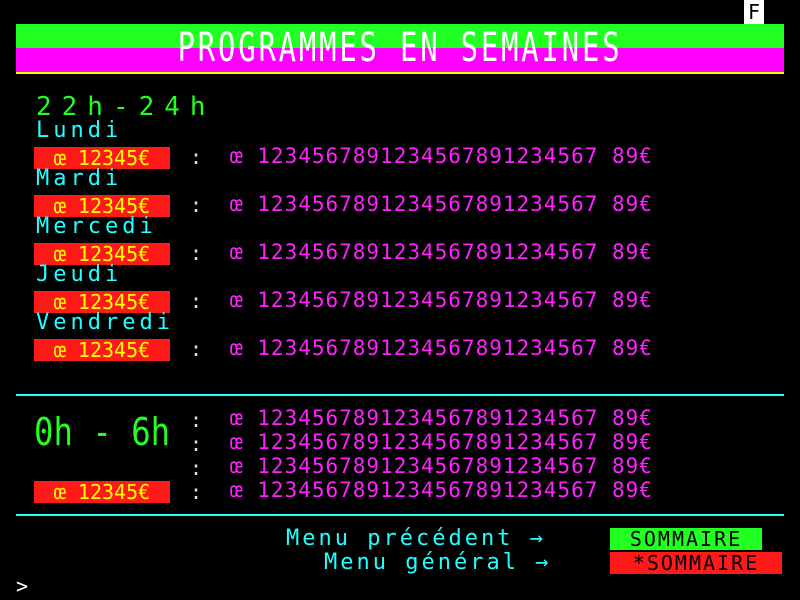  What do you see at coordinates (79, 130) in the screenshot?
I see `day-label-lundi: Lundi` at bounding box center [79, 130].